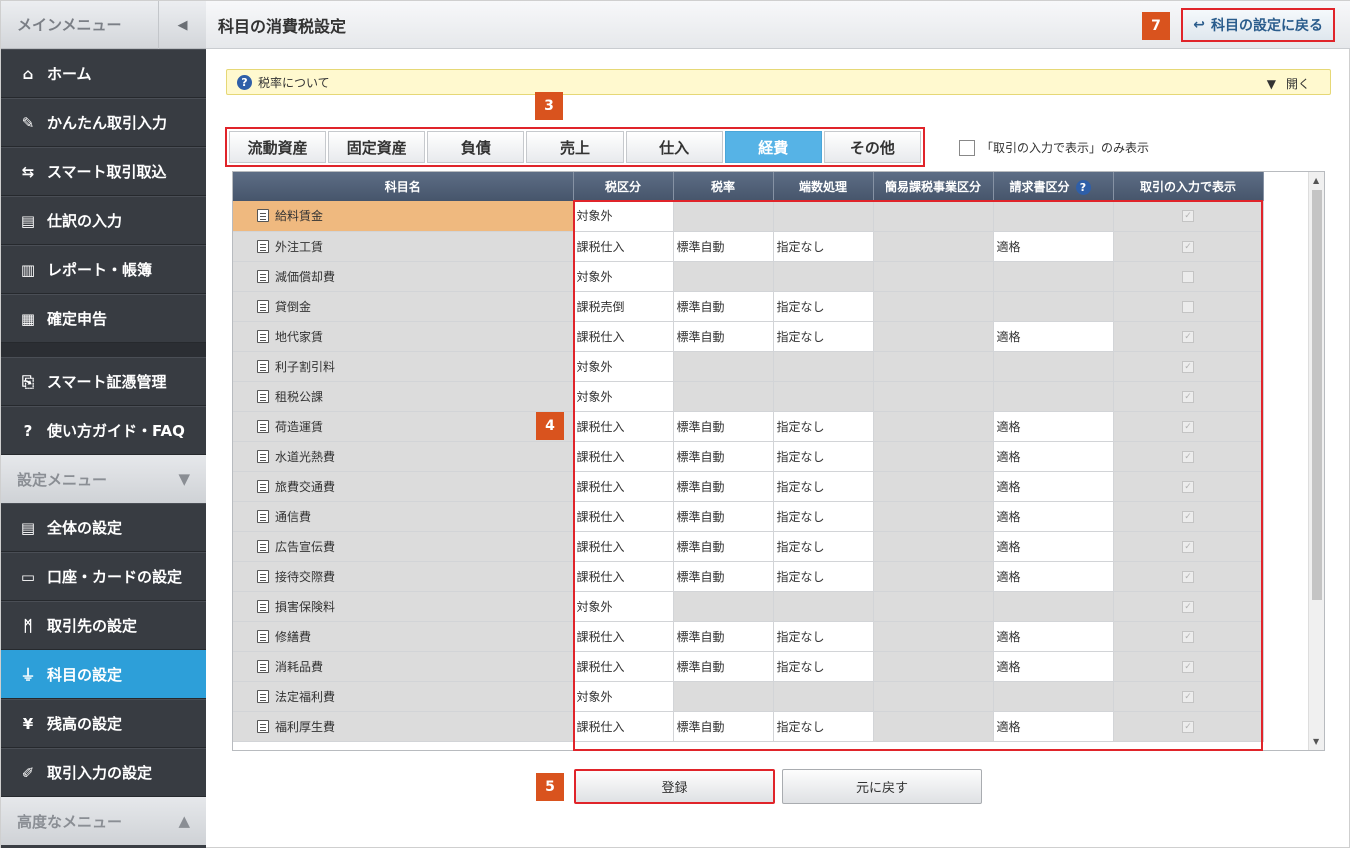 The height and width of the screenshot is (848, 1350). Describe the element at coordinates (1288, 83) in the screenshot. I see `info-open-toggle: ▼ 開く` at that location.